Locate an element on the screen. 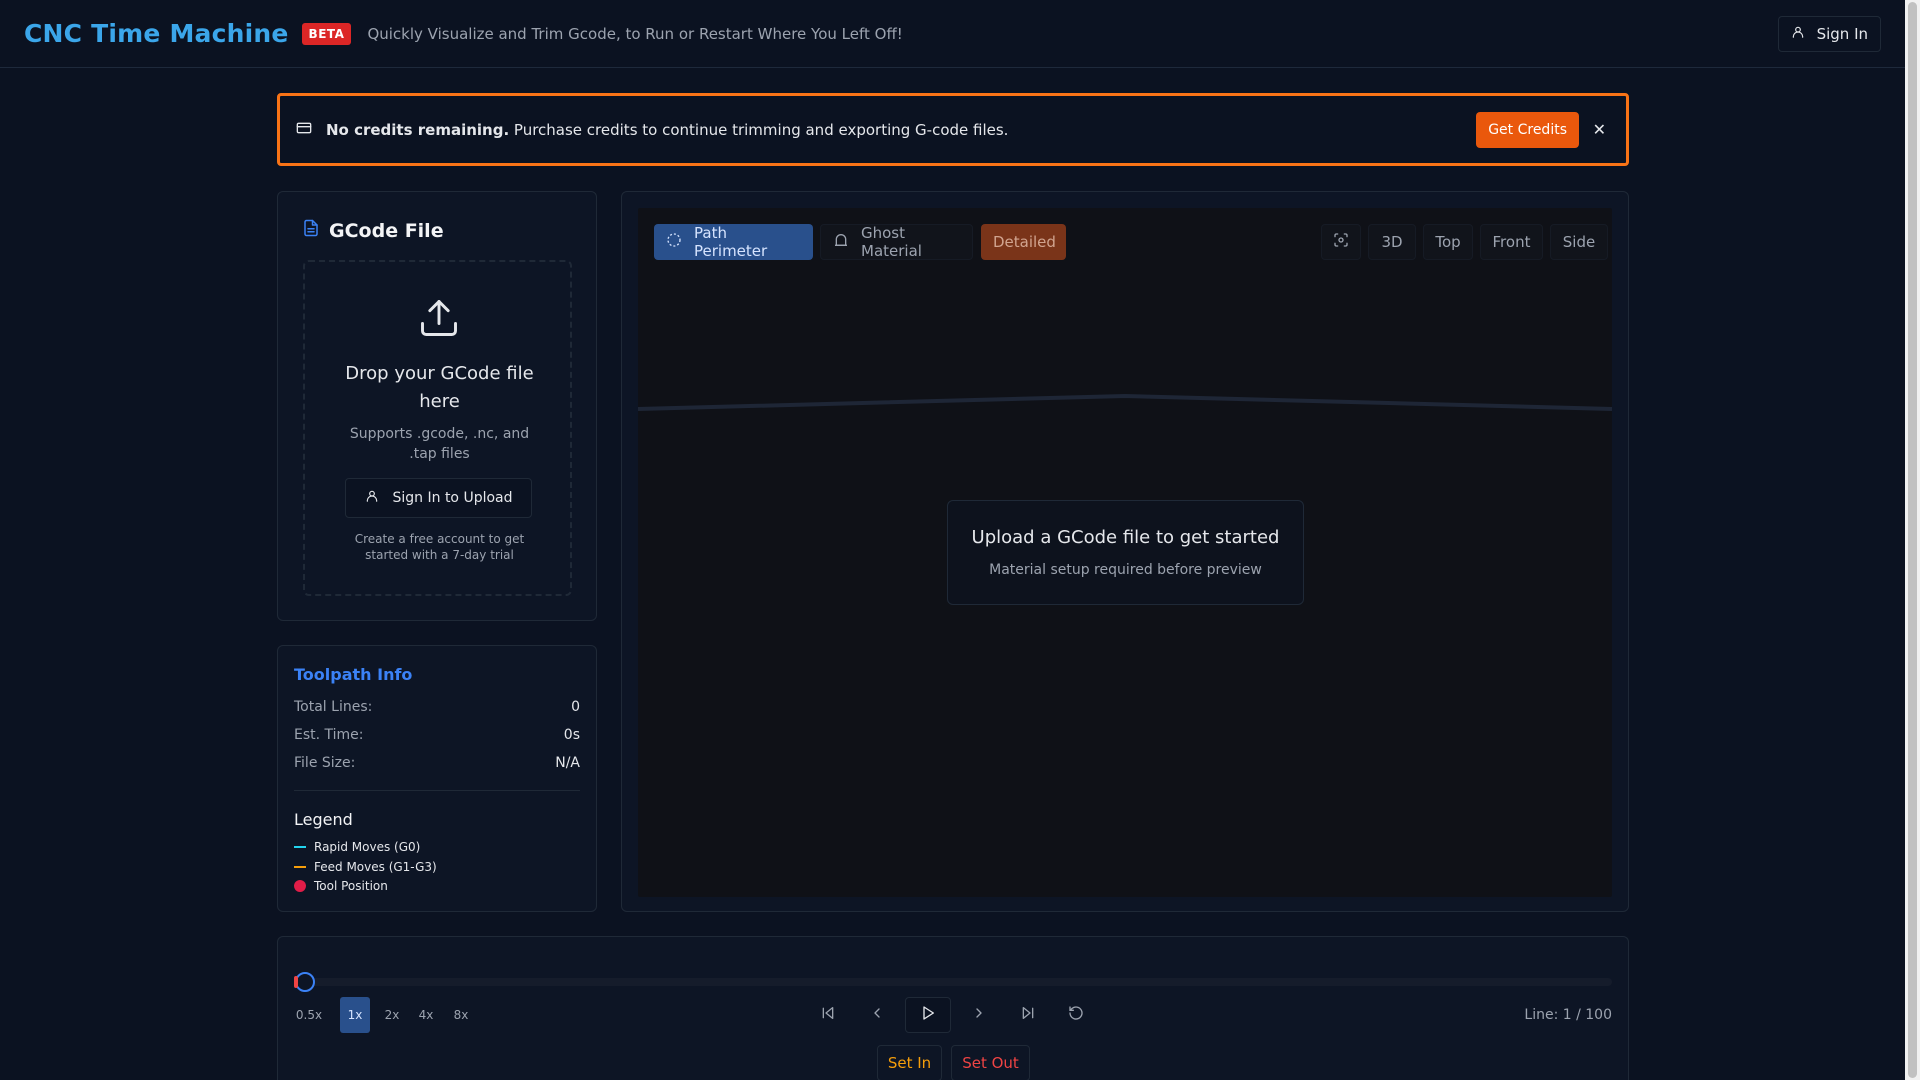  gcode-file-heading: GCode File is located at coordinates (373, 230).